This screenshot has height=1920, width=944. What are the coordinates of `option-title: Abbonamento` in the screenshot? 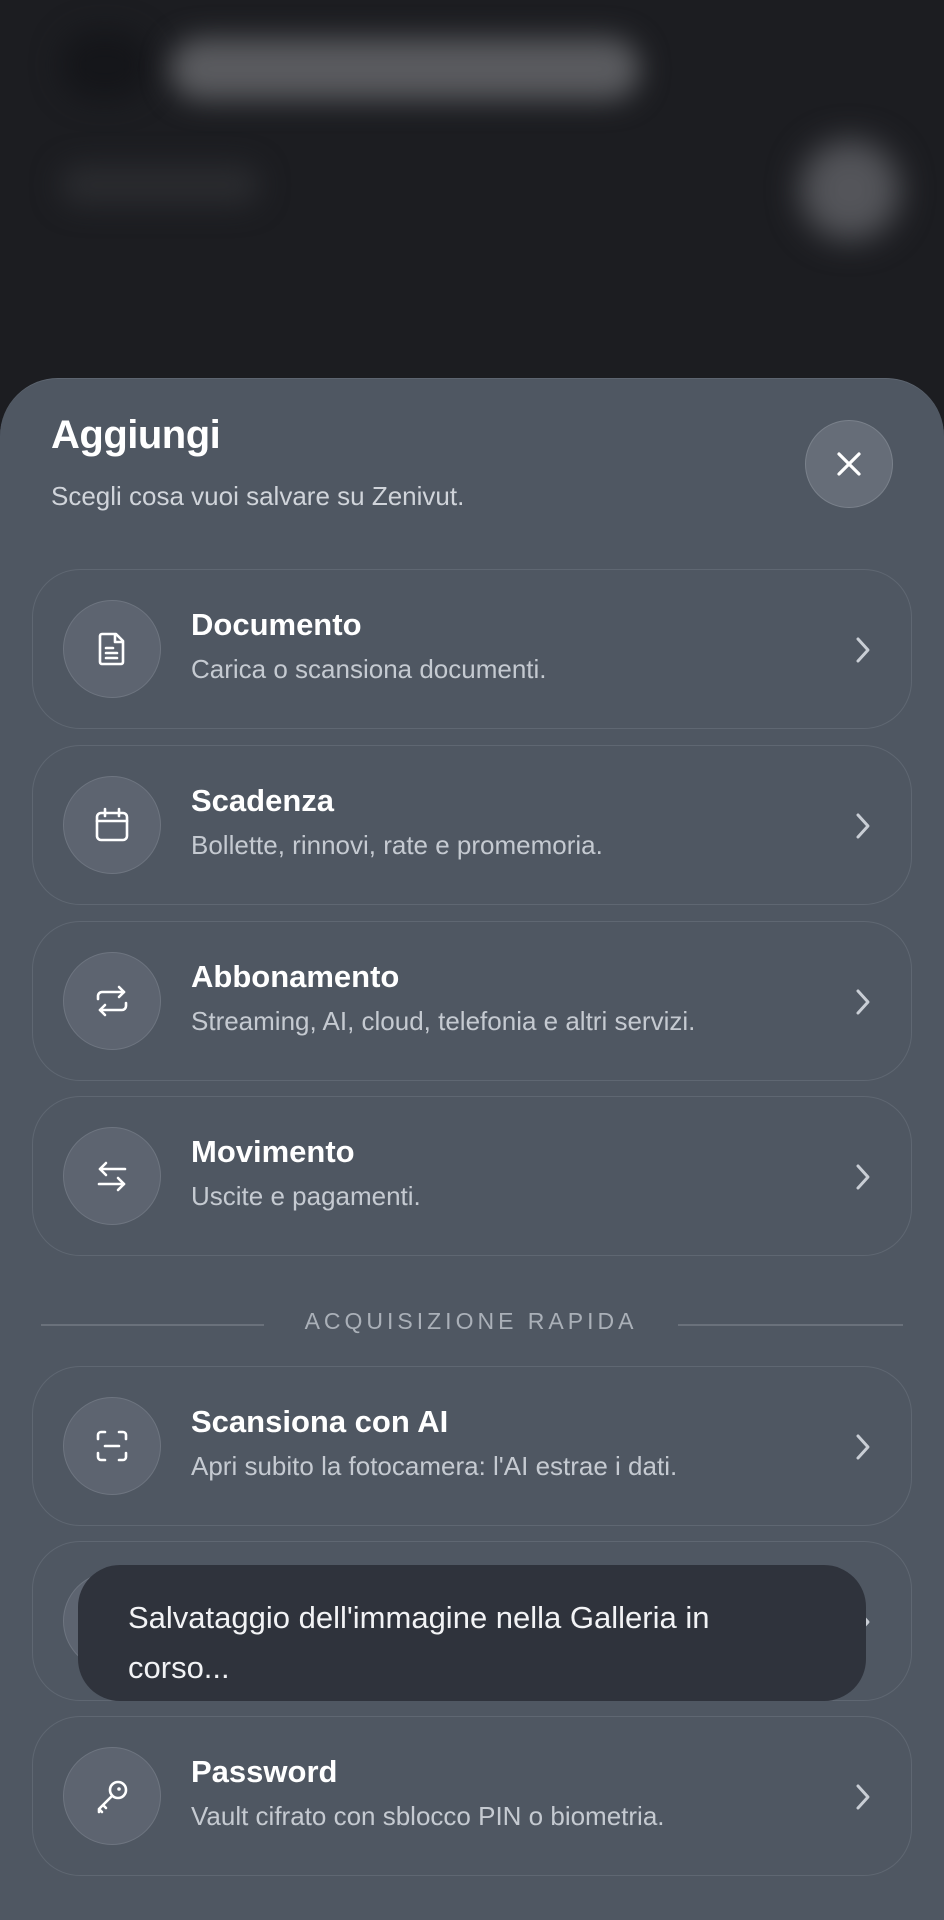 It's located at (295, 976).